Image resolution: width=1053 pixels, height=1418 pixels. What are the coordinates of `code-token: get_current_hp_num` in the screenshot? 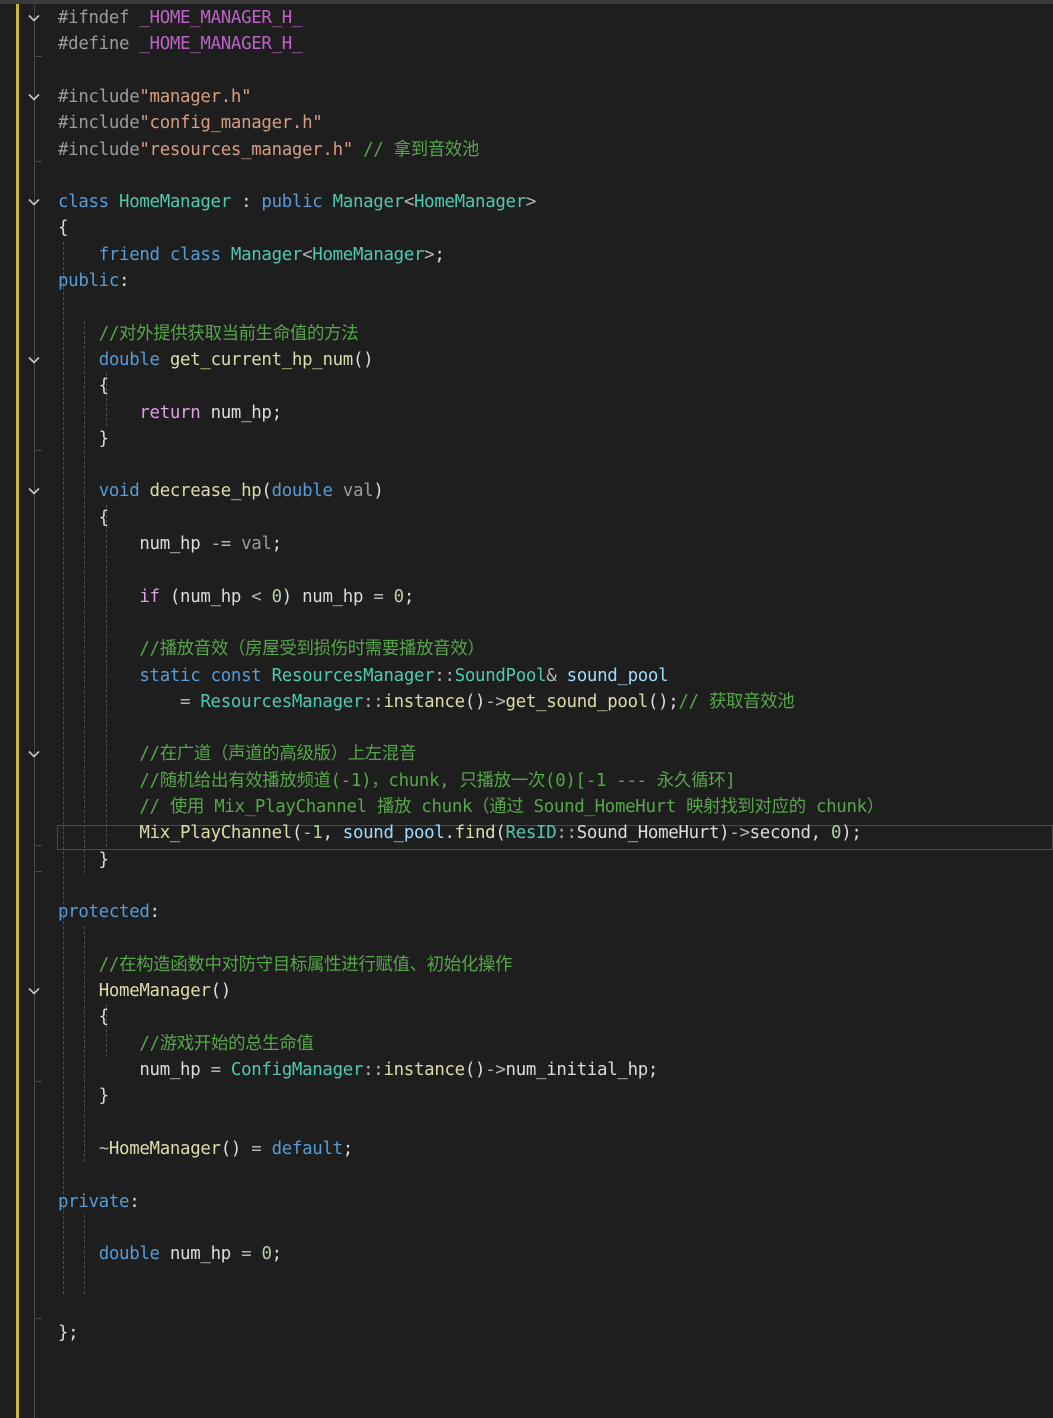 It's located at (261, 359).